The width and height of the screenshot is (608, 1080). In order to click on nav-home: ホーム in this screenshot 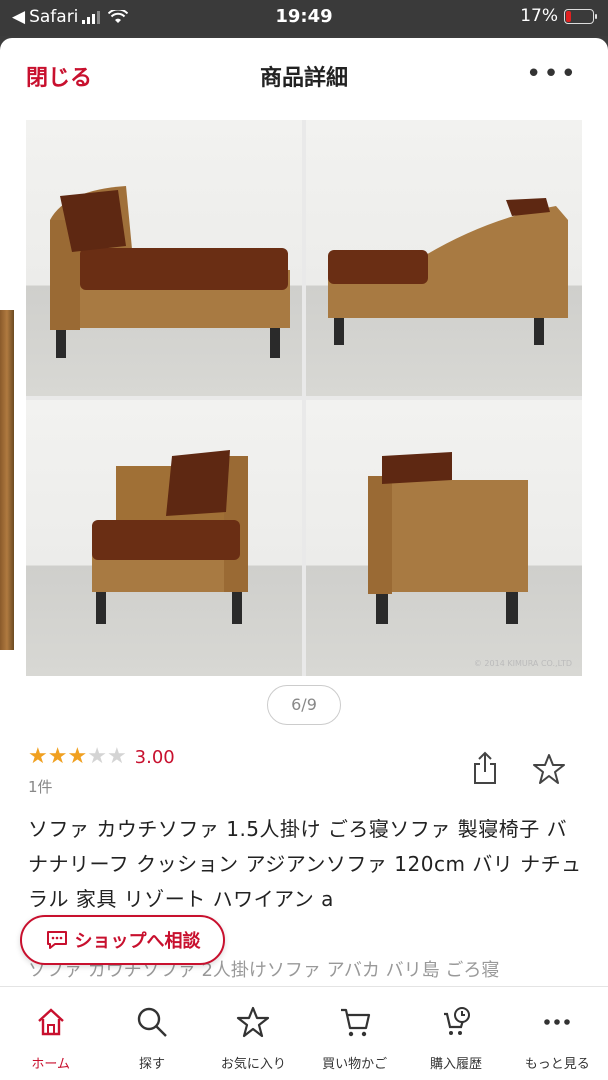, I will do `click(50, 1033)`.